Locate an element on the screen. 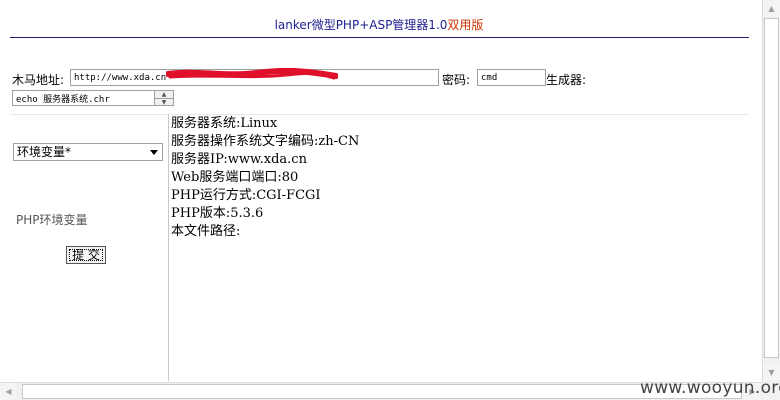  control-panel: 环境变量* PHP环境变量 提 交 is located at coordinates (89, 248).